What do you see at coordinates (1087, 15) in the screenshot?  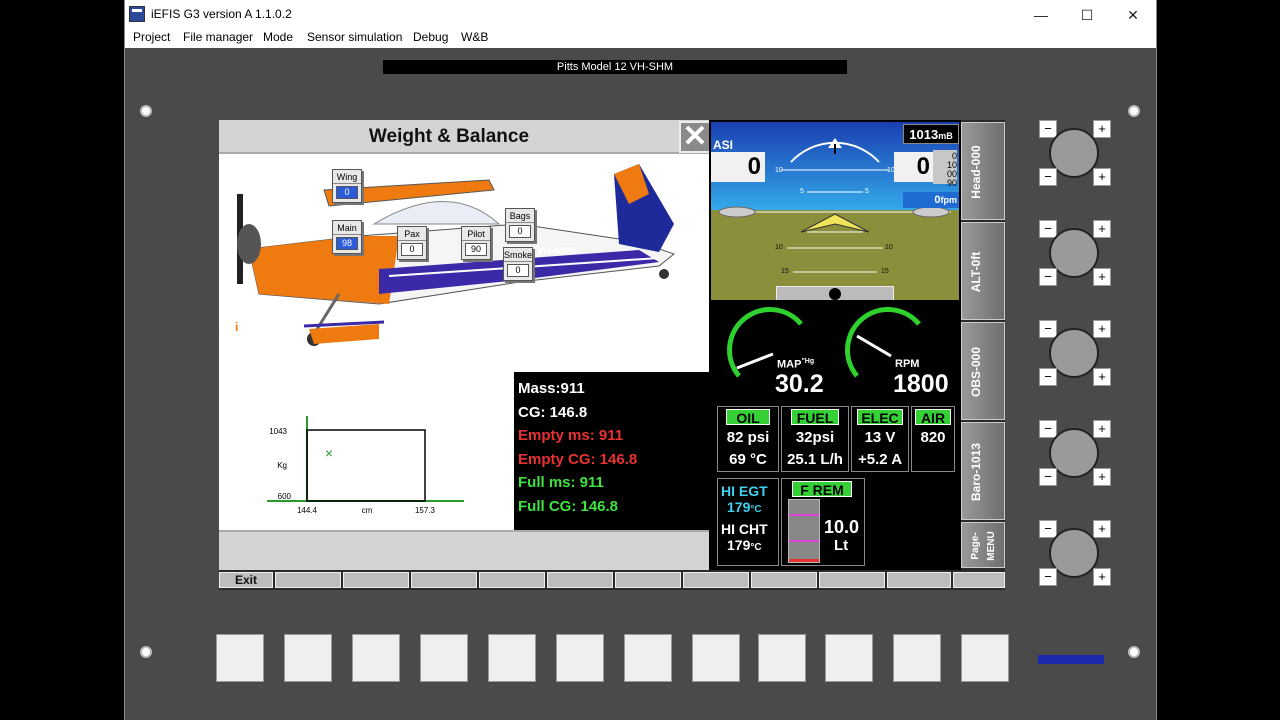 I see `maximize-button: ☐` at bounding box center [1087, 15].